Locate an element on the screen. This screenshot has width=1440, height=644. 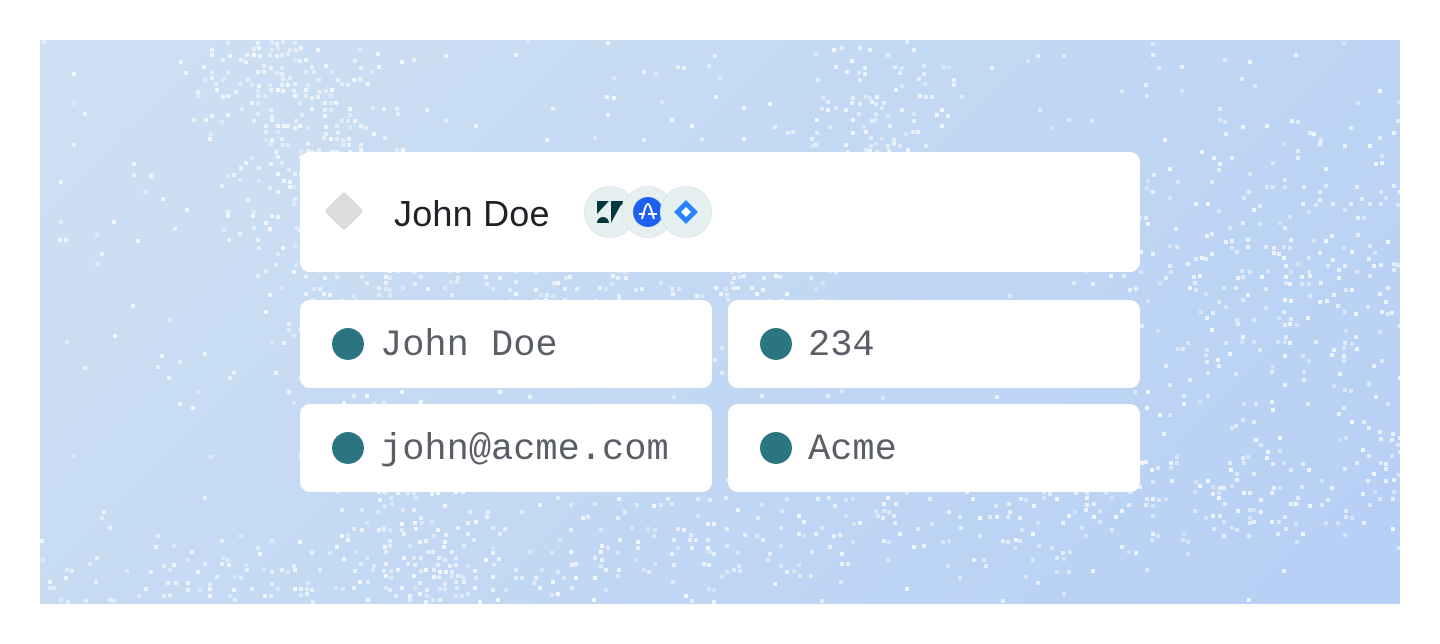
diamond-icon is located at coordinates (344, 211).